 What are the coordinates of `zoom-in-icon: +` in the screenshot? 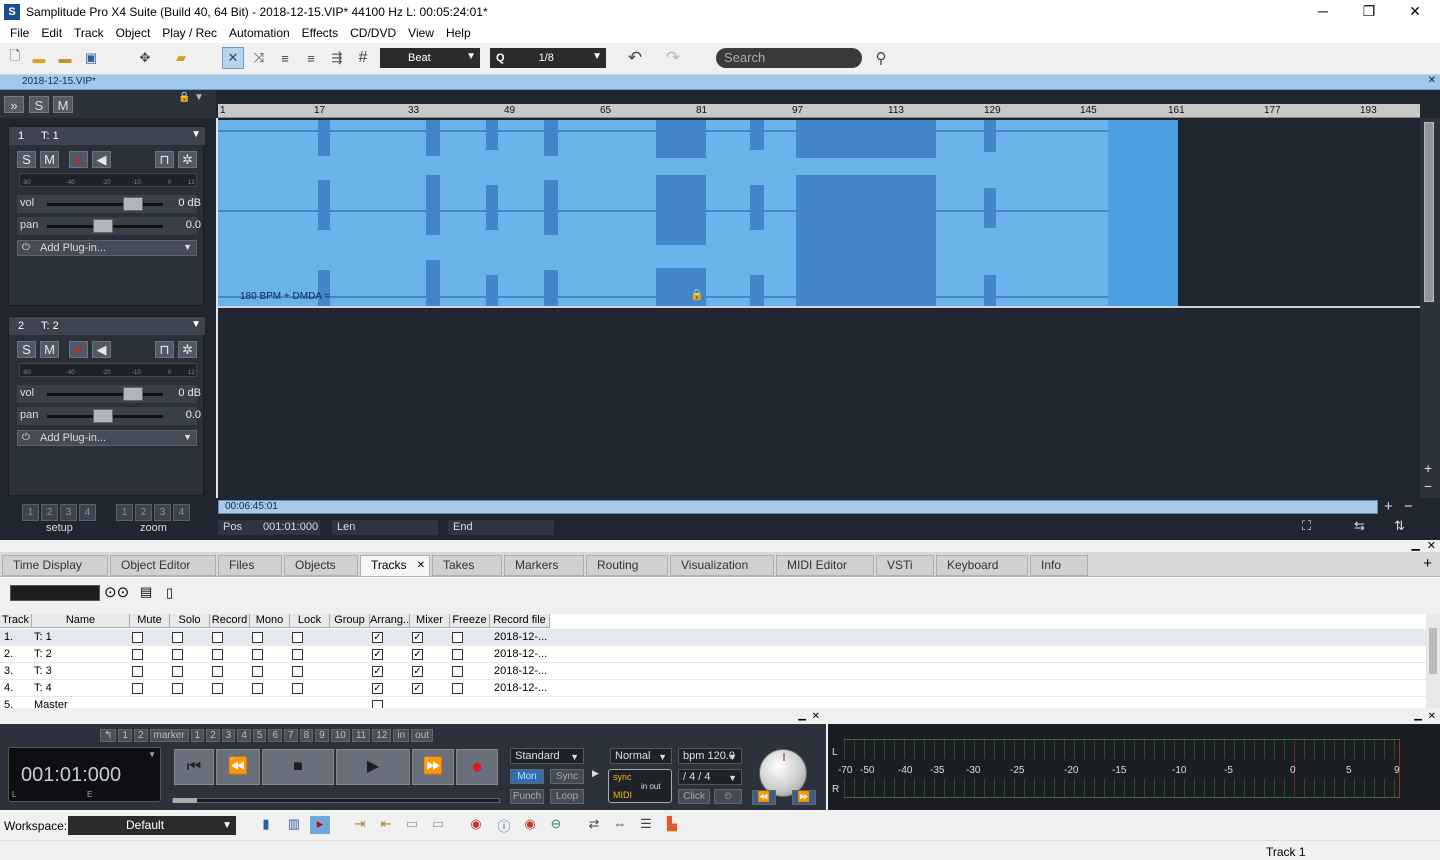 It's located at (1388, 506).